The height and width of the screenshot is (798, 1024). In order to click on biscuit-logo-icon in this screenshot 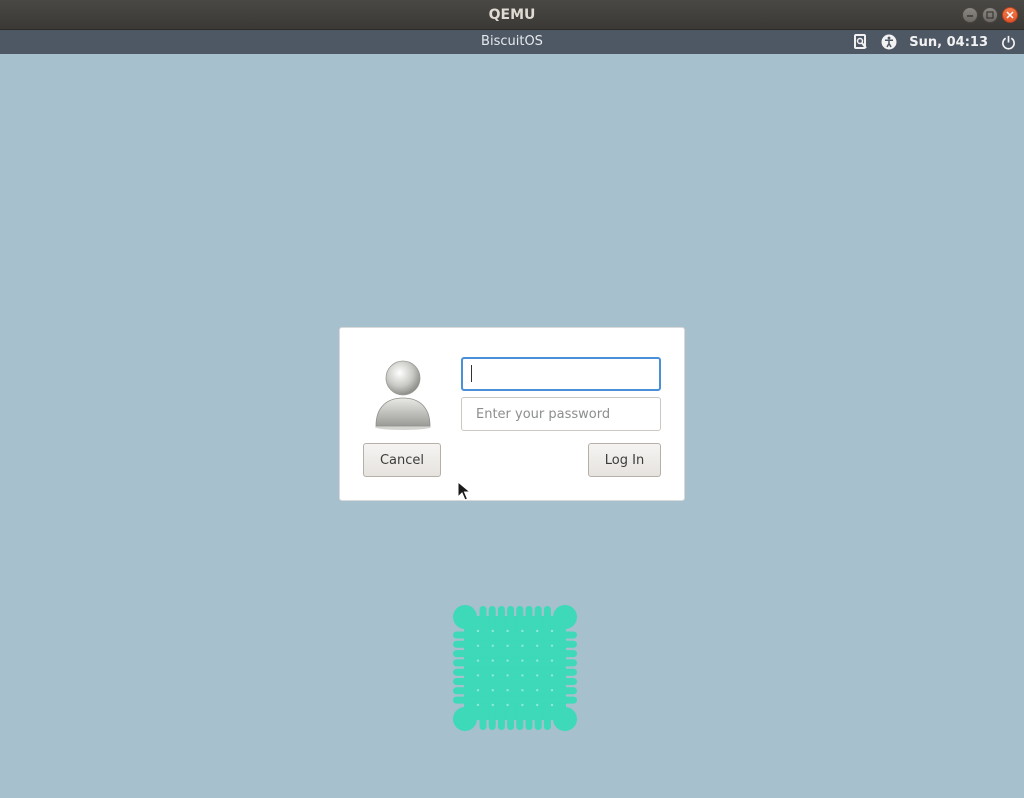, I will do `click(515, 668)`.